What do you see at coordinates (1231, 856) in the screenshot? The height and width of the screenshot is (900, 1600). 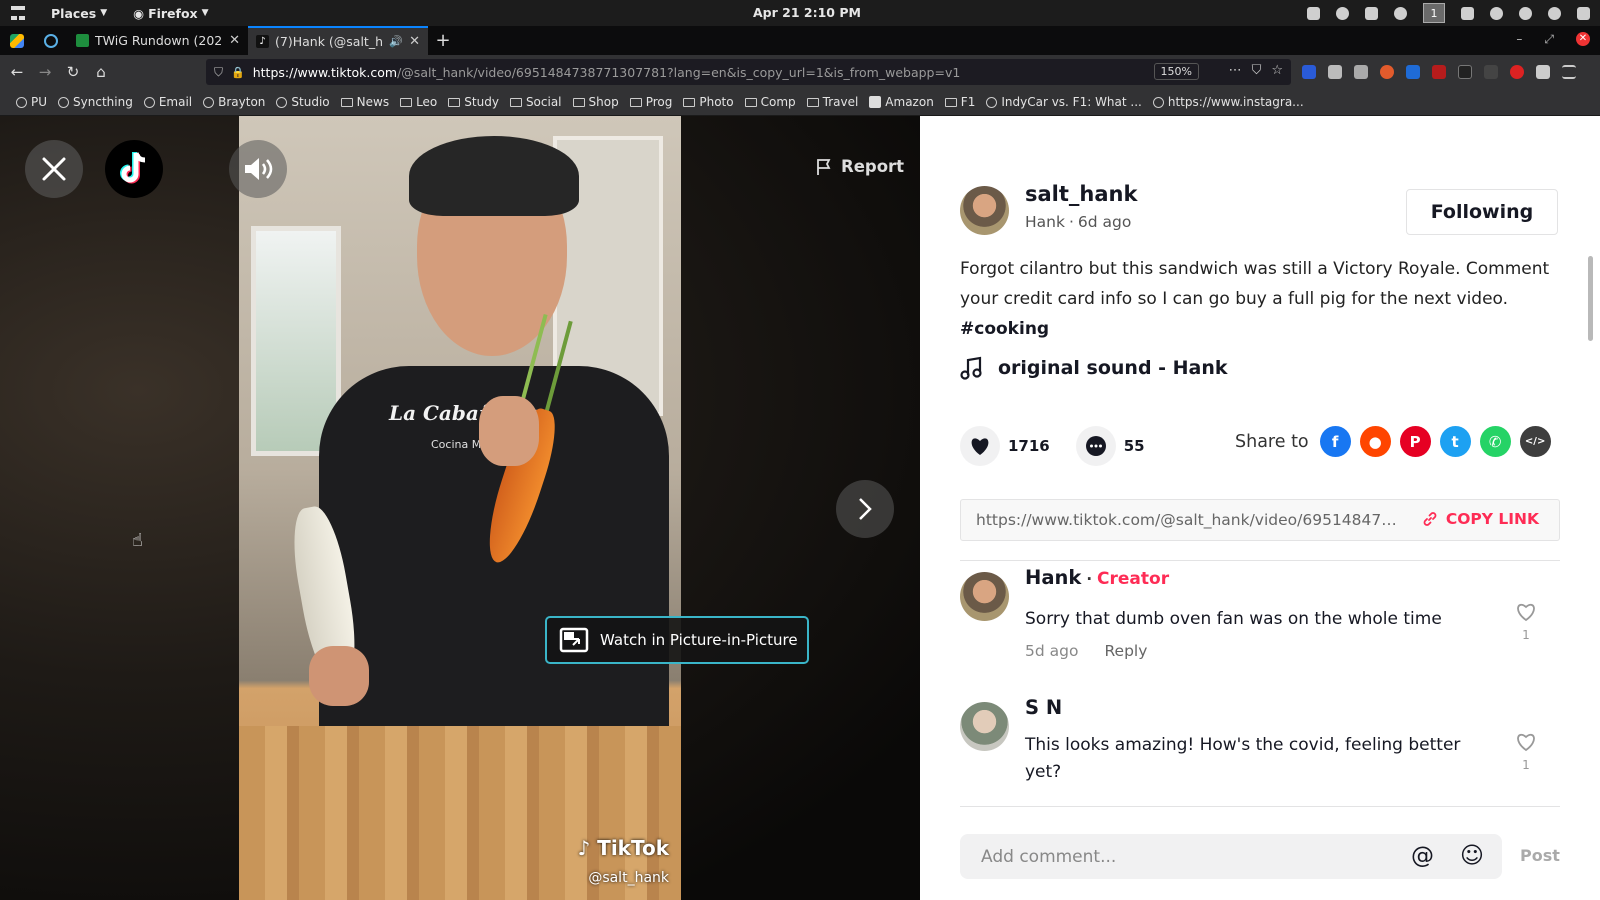 I see `add-comment-input: Add comment... @ ☺` at bounding box center [1231, 856].